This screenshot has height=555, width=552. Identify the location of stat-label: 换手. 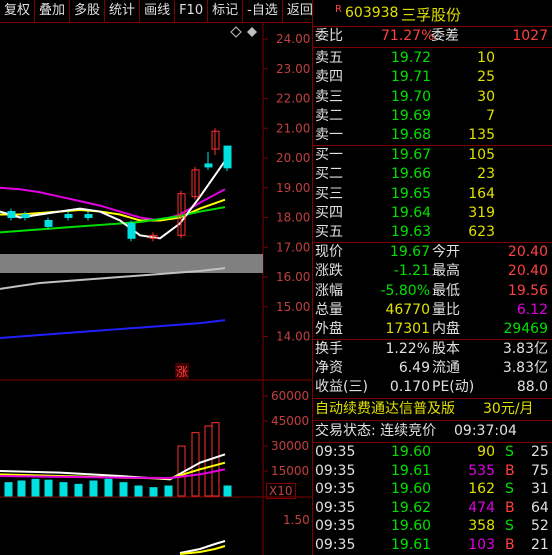
(329, 349).